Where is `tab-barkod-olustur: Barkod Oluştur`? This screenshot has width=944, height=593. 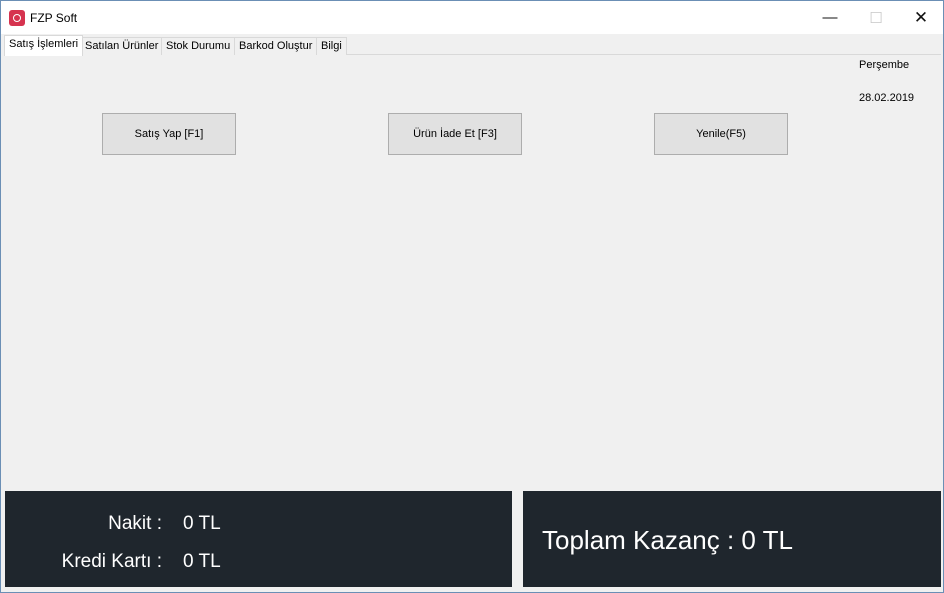 tab-barkod-olustur: Barkod Oluştur is located at coordinates (276, 46).